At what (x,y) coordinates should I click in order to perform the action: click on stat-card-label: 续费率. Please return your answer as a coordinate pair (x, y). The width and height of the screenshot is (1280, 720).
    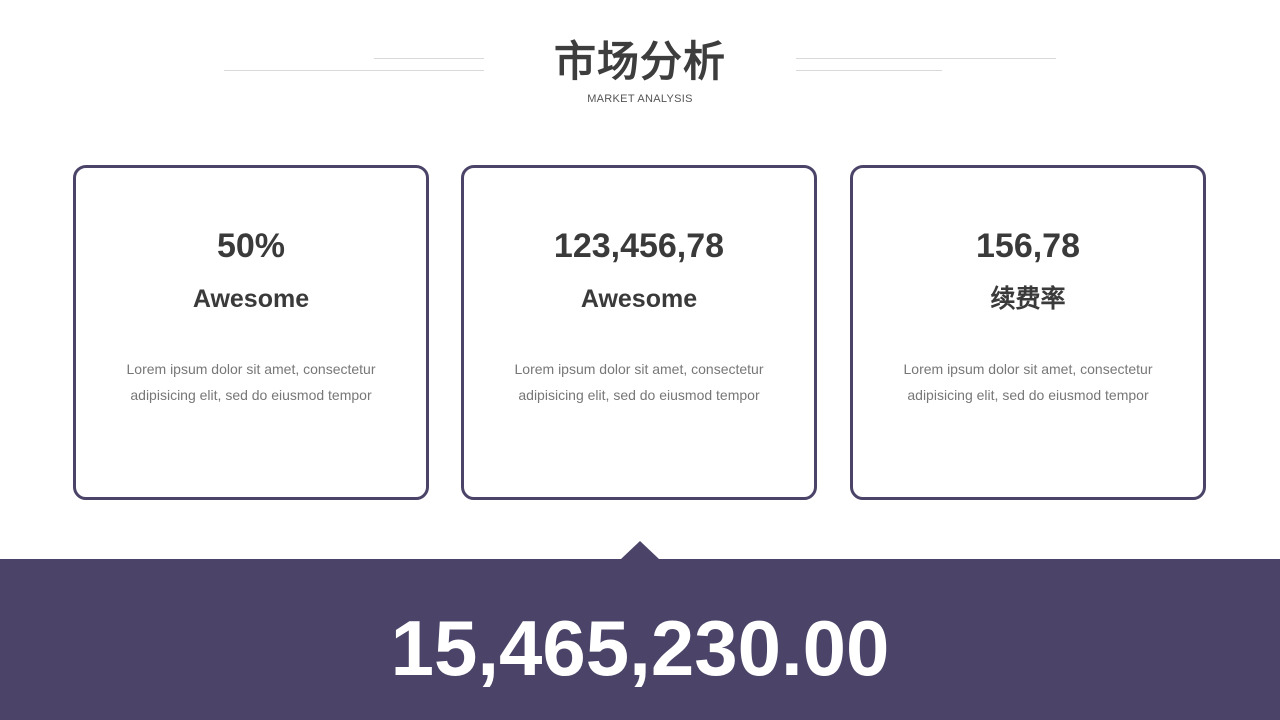
    Looking at the image, I should click on (1028, 298).